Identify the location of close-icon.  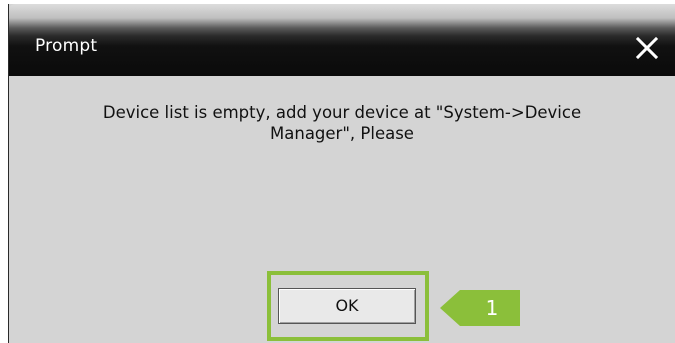
(647, 48).